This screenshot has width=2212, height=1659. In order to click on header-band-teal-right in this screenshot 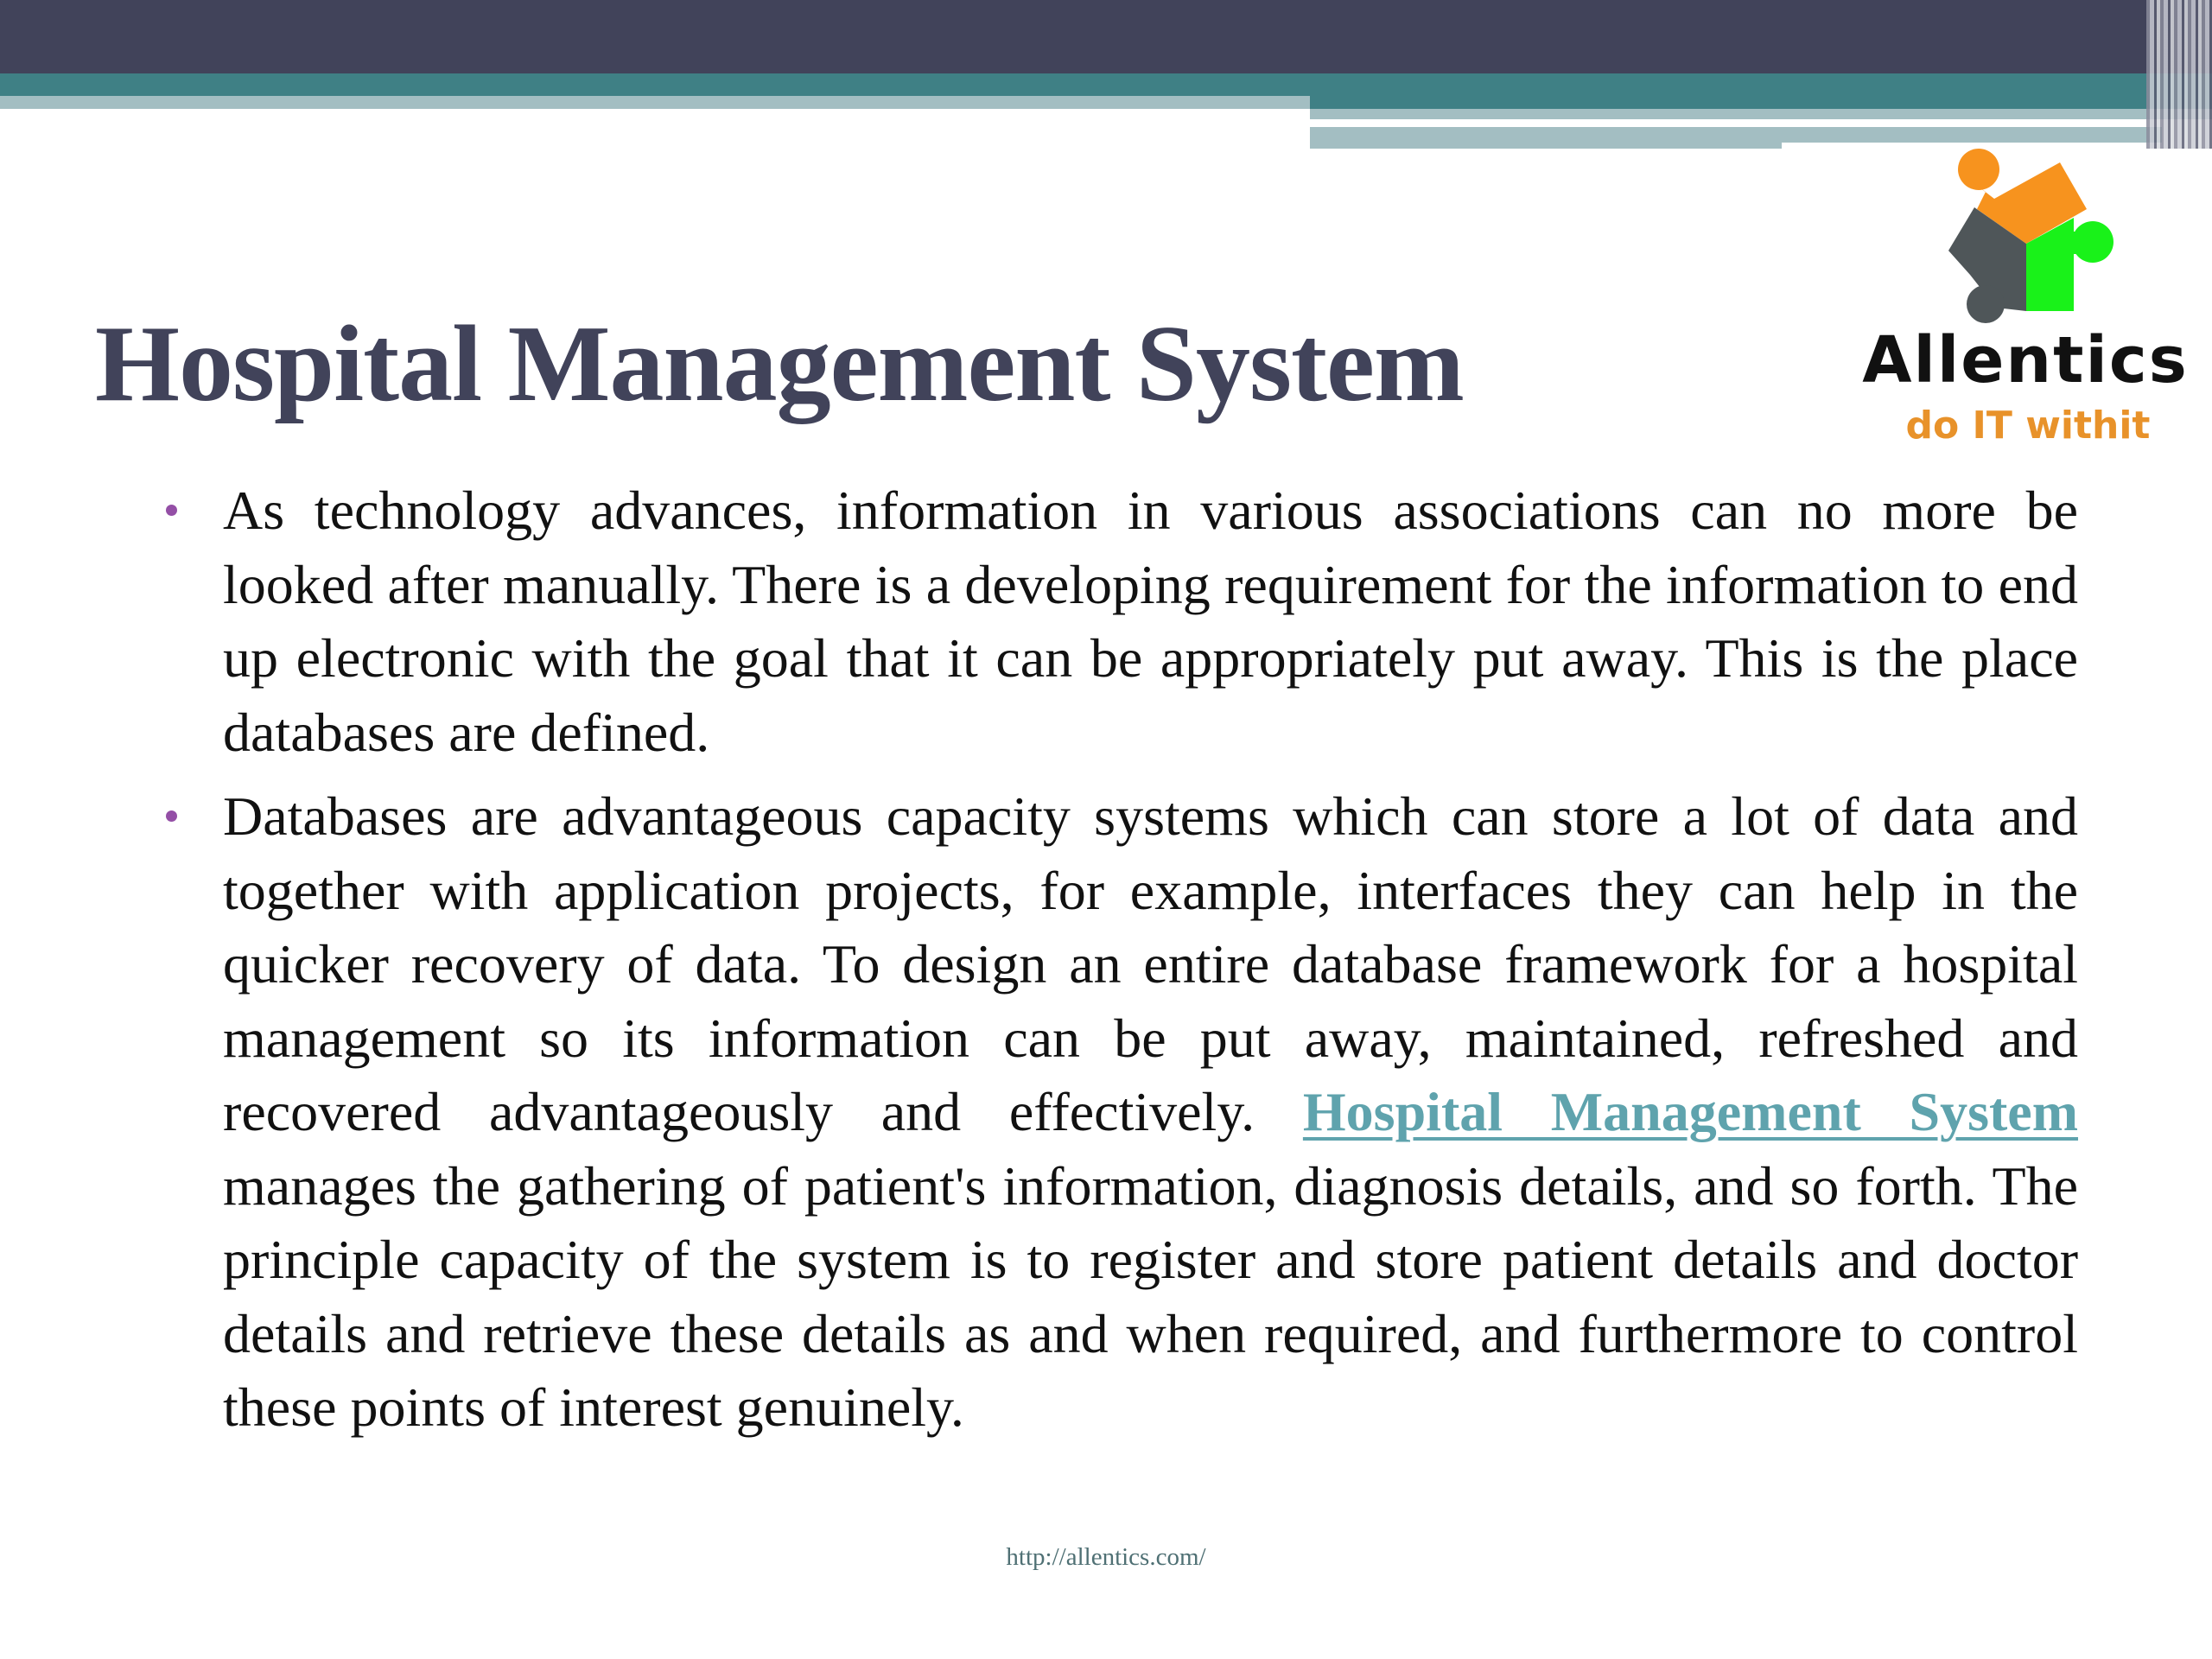, I will do `click(1761, 91)`.